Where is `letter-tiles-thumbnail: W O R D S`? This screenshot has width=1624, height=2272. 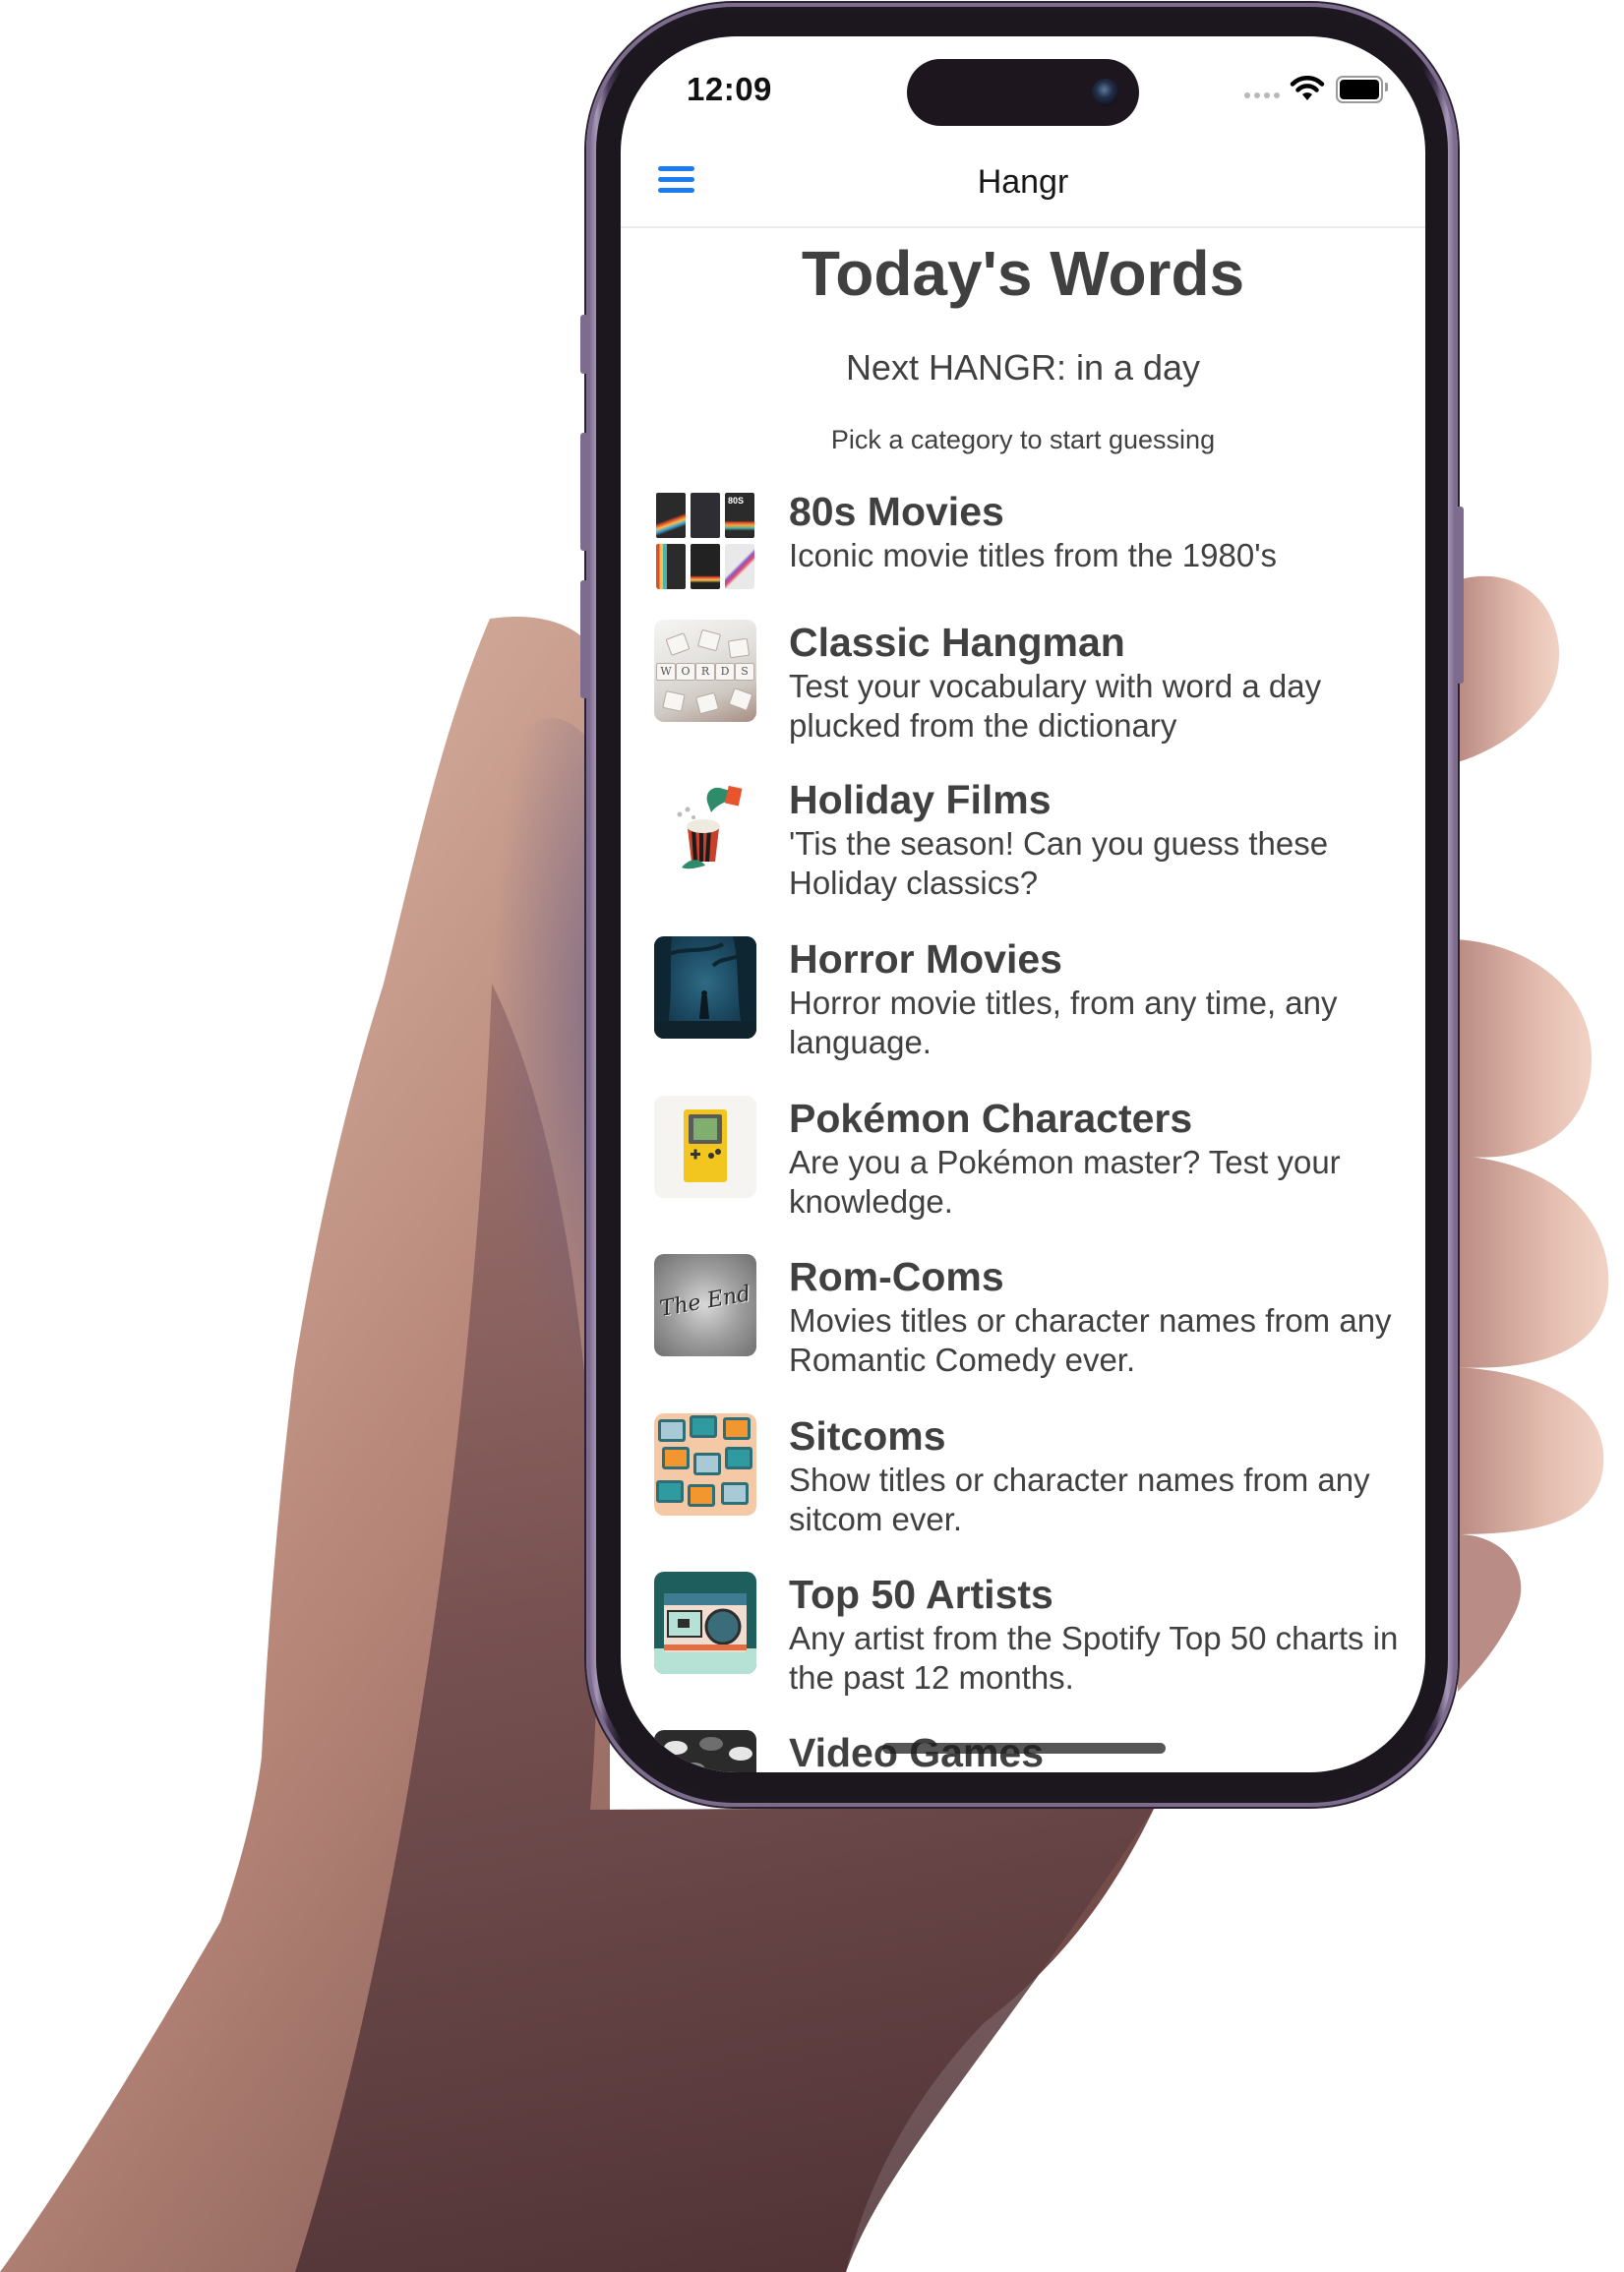 letter-tiles-thumbnail: W O R D S is located at coordinates (705, 671).